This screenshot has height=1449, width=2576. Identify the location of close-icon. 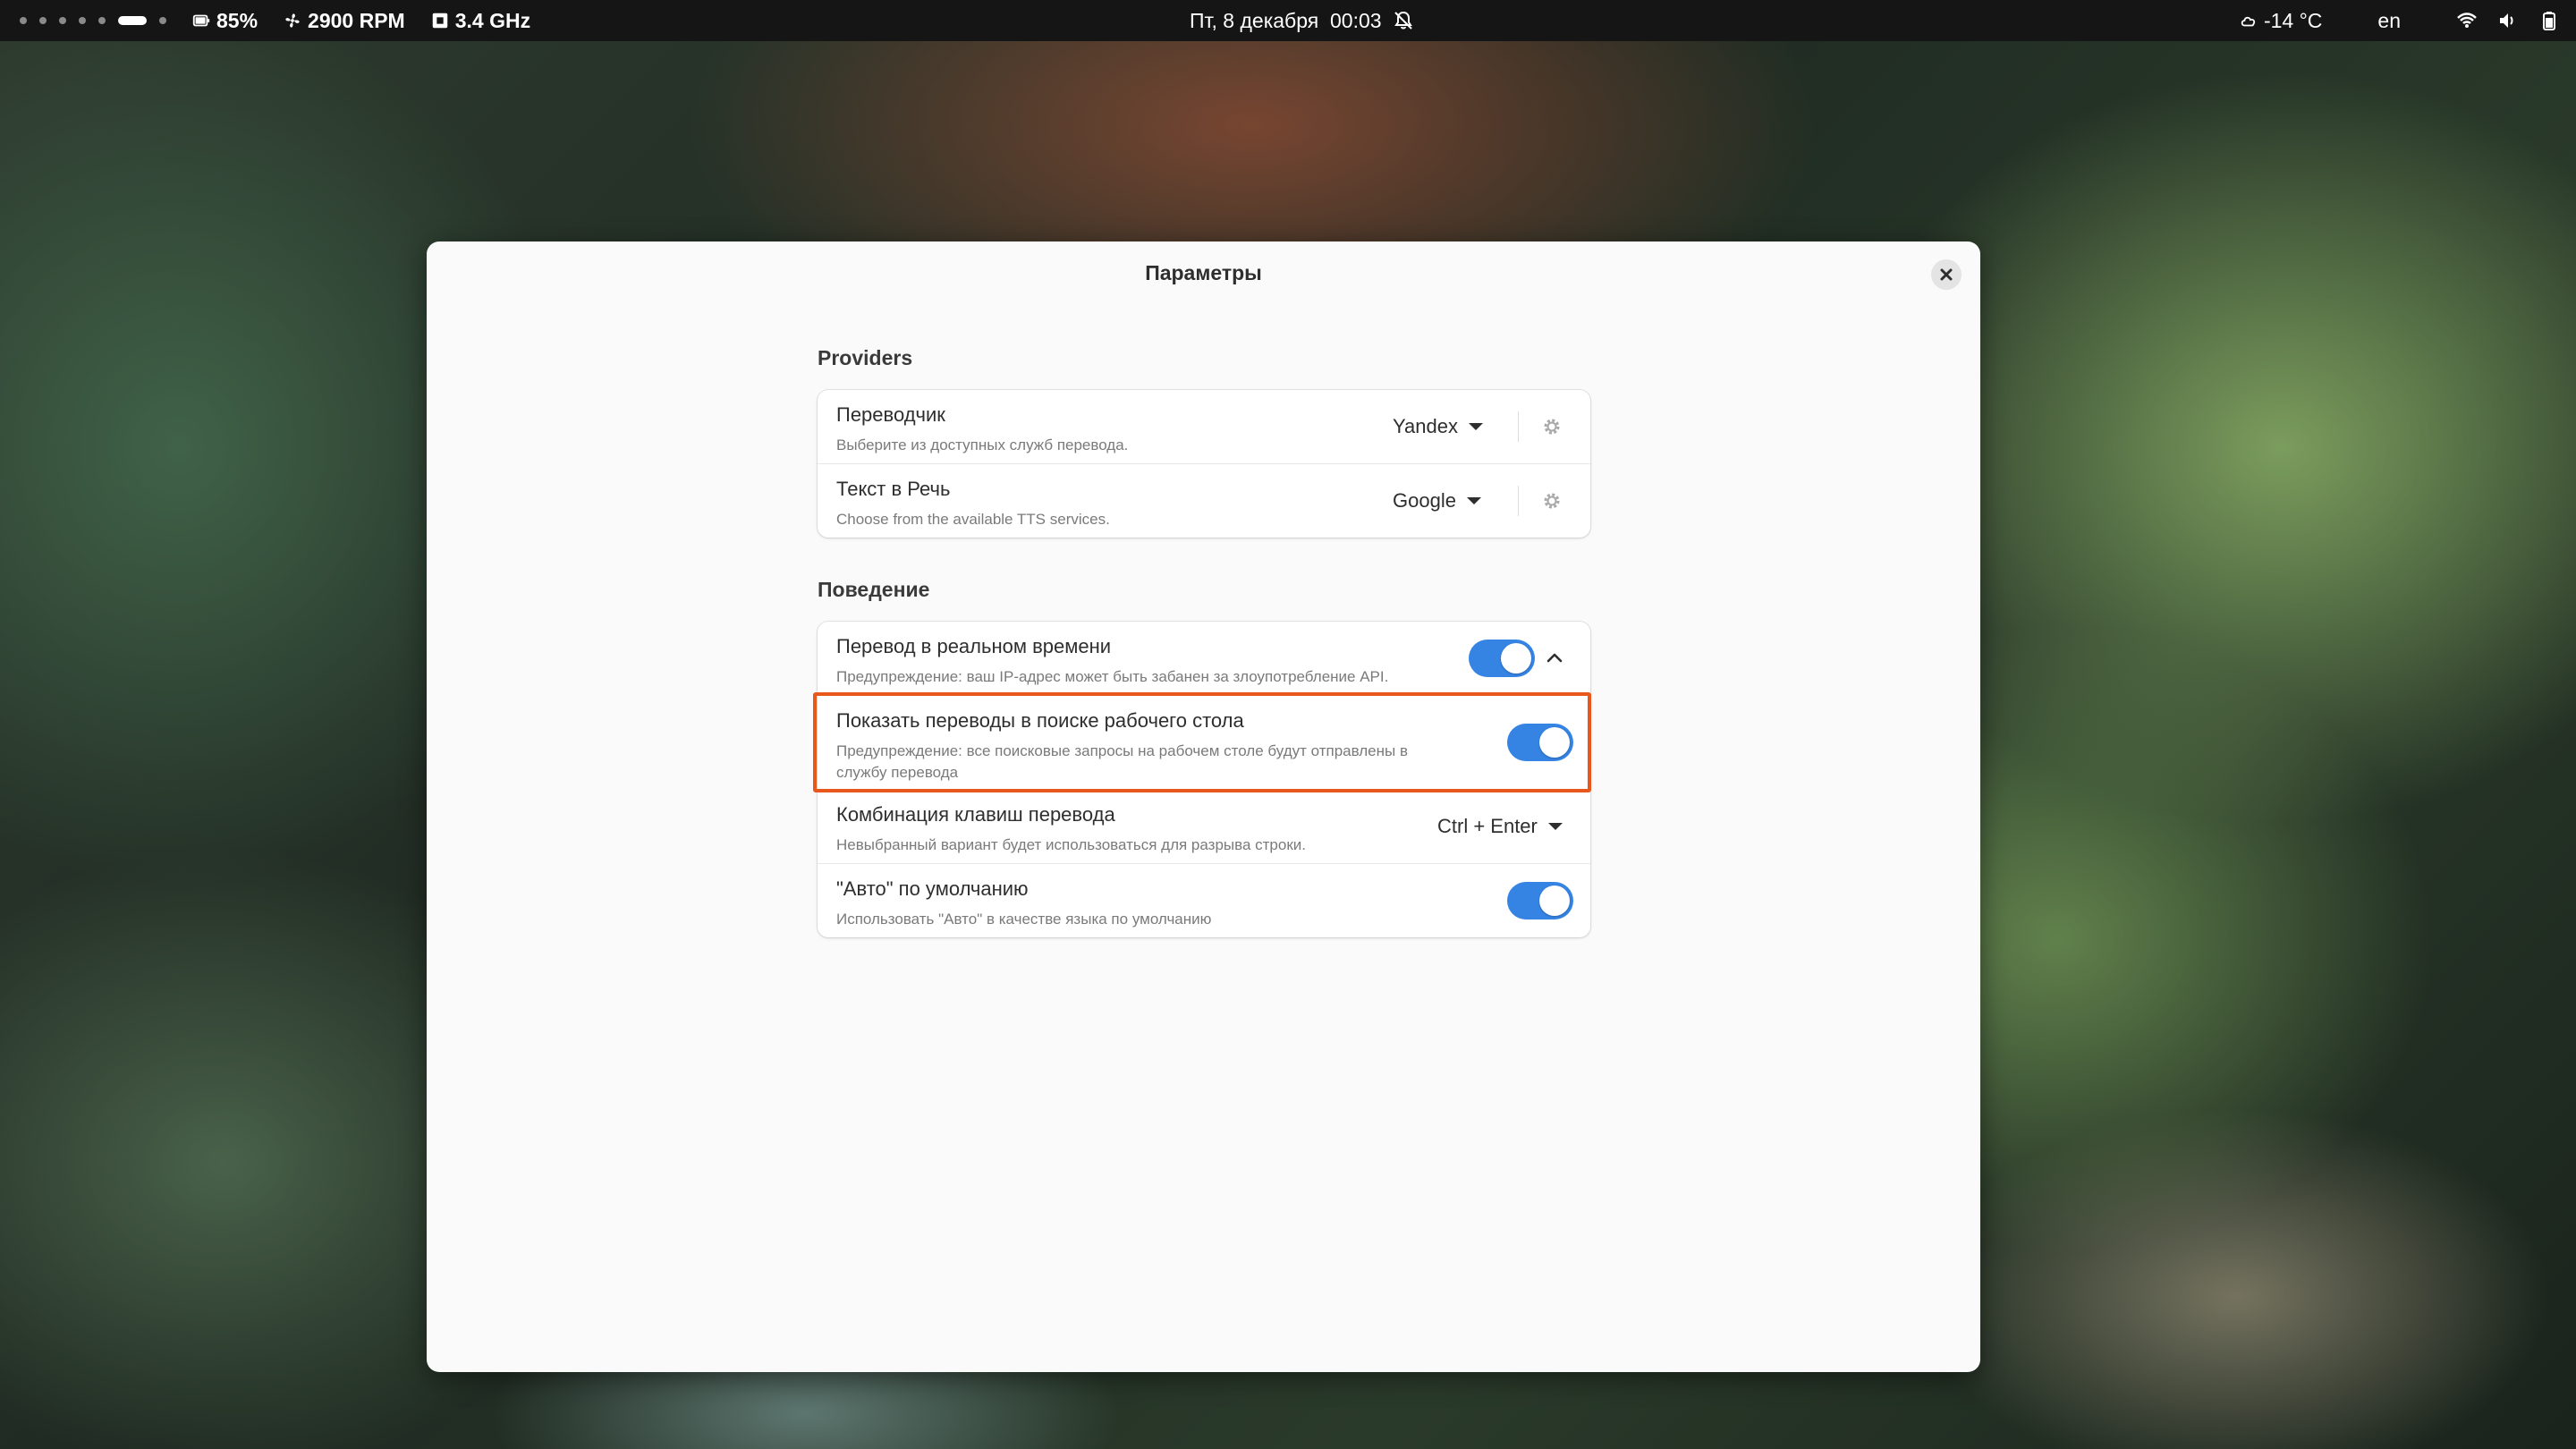
(1946, 274).